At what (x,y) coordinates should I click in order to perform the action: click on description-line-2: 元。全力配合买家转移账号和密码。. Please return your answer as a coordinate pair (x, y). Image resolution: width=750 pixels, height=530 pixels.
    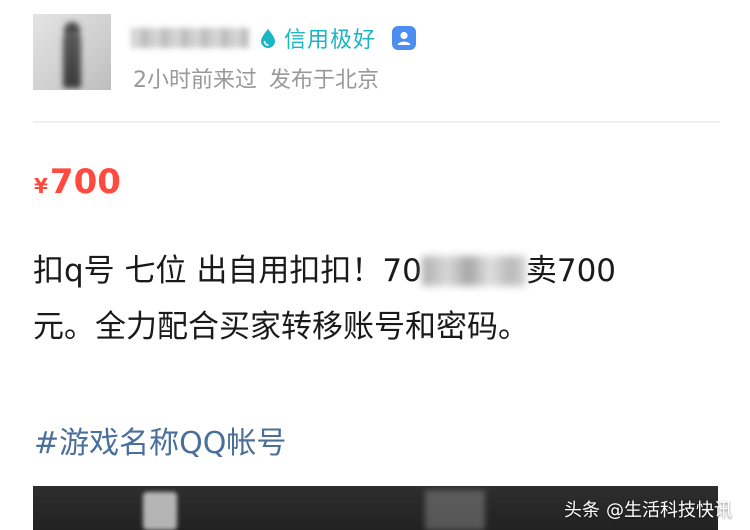
    Looking at the image, I should click on (281, 327).